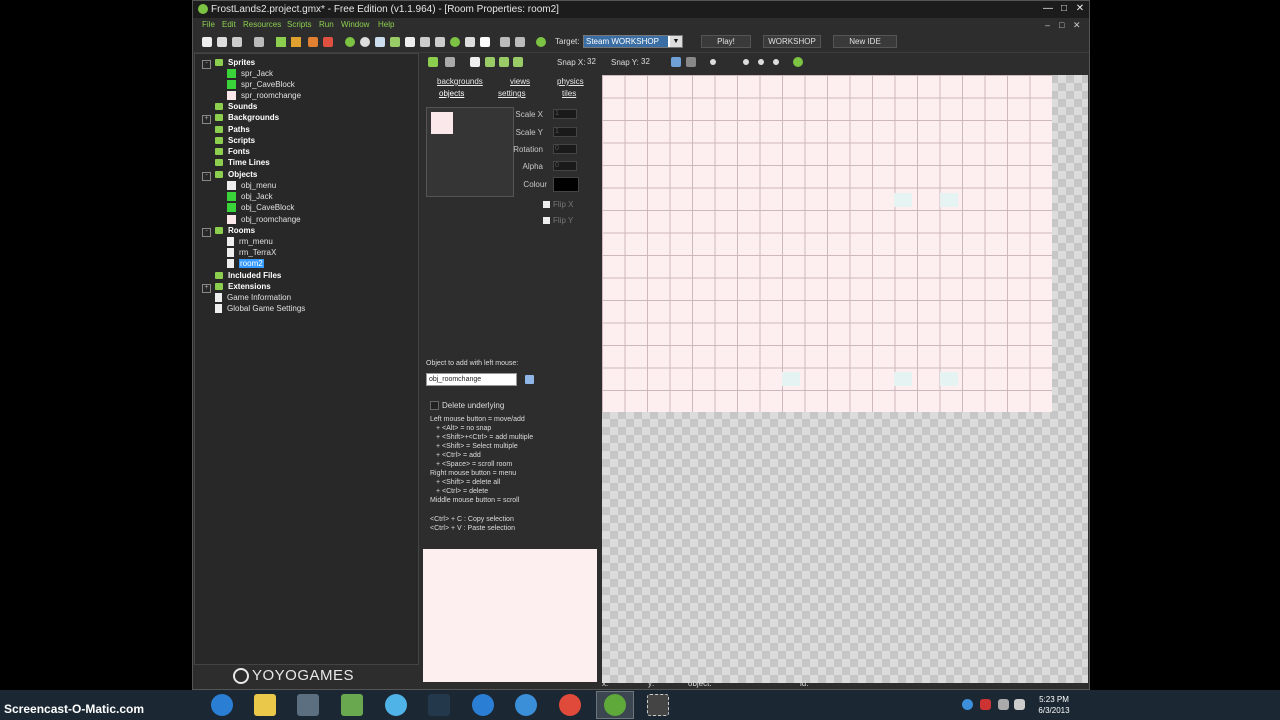 The image size is (1280, 720). Describe the element at coordinates (1077, 25) in the screenshot. I see `mdi-close-icon: ✕` at that location.